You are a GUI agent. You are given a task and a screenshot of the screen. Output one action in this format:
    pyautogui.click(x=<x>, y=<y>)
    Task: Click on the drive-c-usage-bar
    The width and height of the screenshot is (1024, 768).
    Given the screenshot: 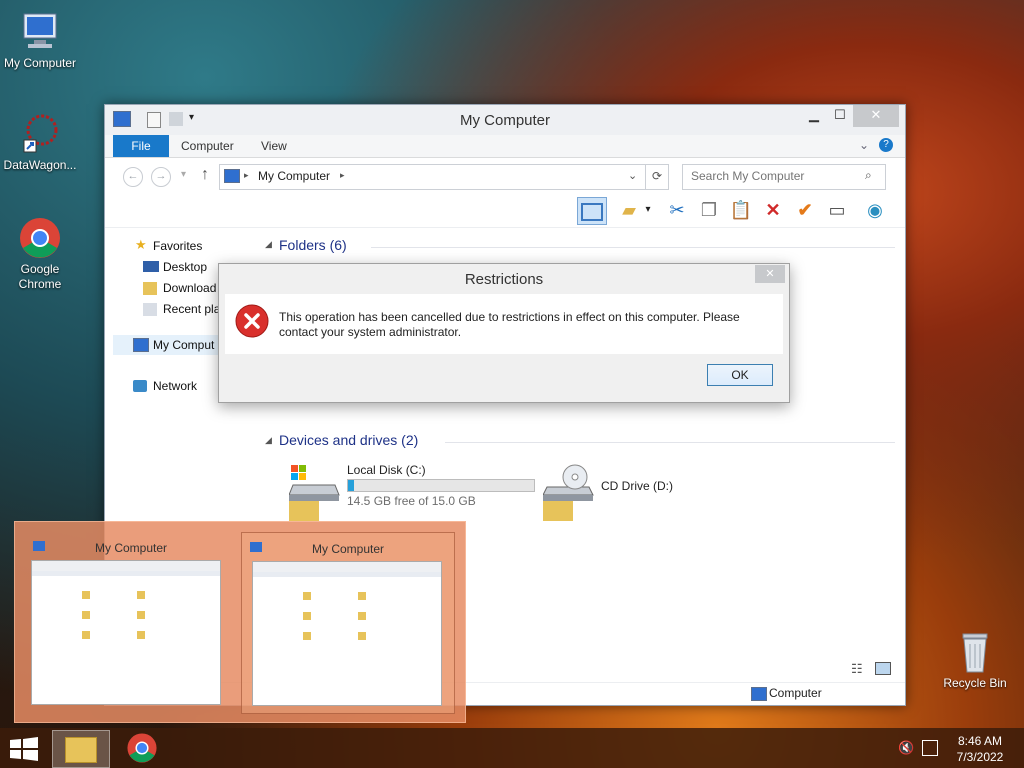 What is the action you would take?
    pyautogui.click(x=441, y=485)
    